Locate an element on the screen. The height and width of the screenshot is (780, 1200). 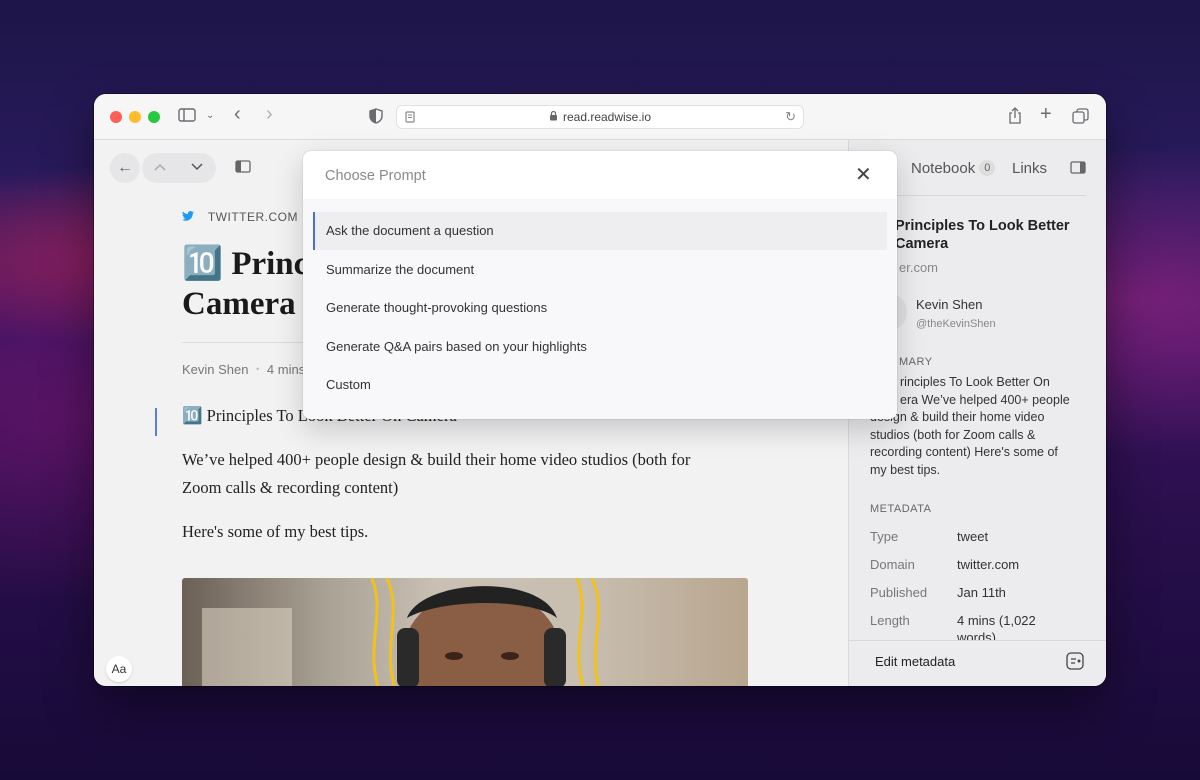
sidebar-doc-title: Principles To Look Better Camera is located at coordinates (982, 235).